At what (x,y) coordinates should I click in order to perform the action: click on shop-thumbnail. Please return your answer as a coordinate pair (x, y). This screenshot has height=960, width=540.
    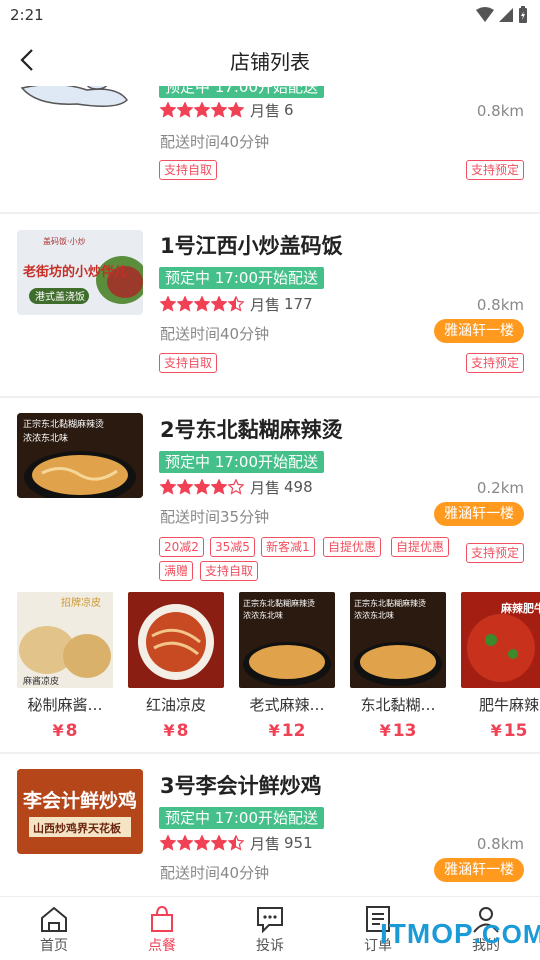
    Looking at the image, I should click on (80, 123).